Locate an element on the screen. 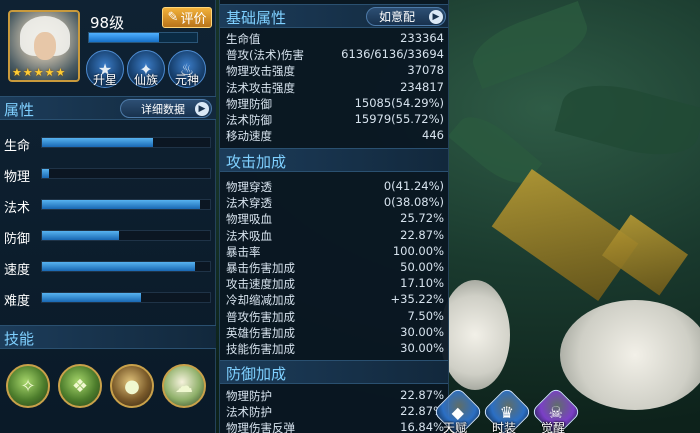 This screenshot has height=433, width=700. stat-row: 暴击伤害加成 50.00% is located at coordinates (335, 268).